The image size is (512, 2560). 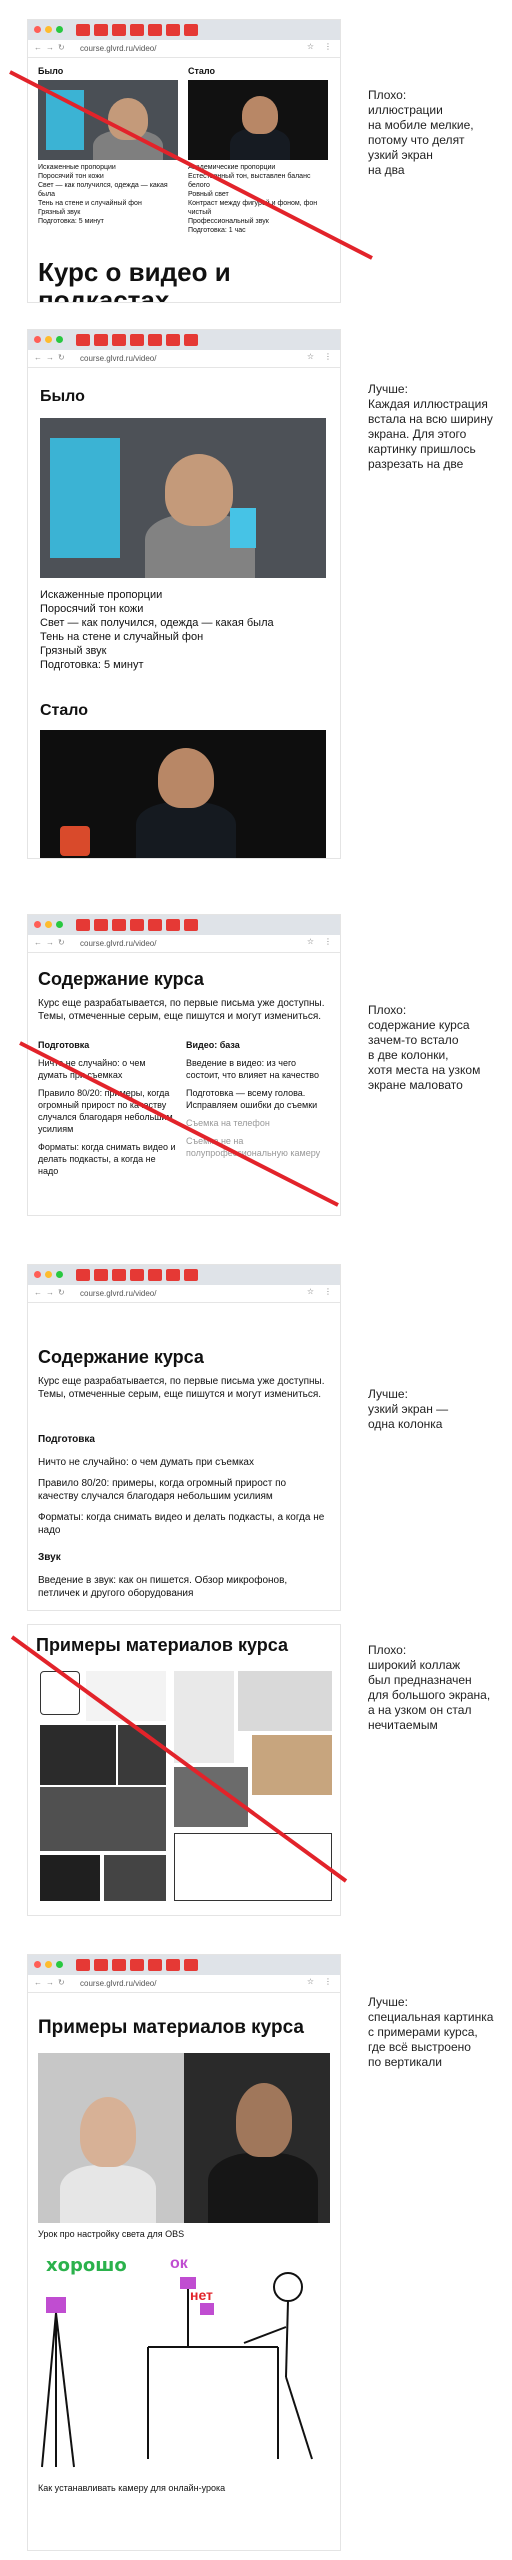 What do you see at coordinates (184, 2362) in the screenshot?
I see `camera-sketch: хорошо ок нет` at bounding box center [184, 2362].